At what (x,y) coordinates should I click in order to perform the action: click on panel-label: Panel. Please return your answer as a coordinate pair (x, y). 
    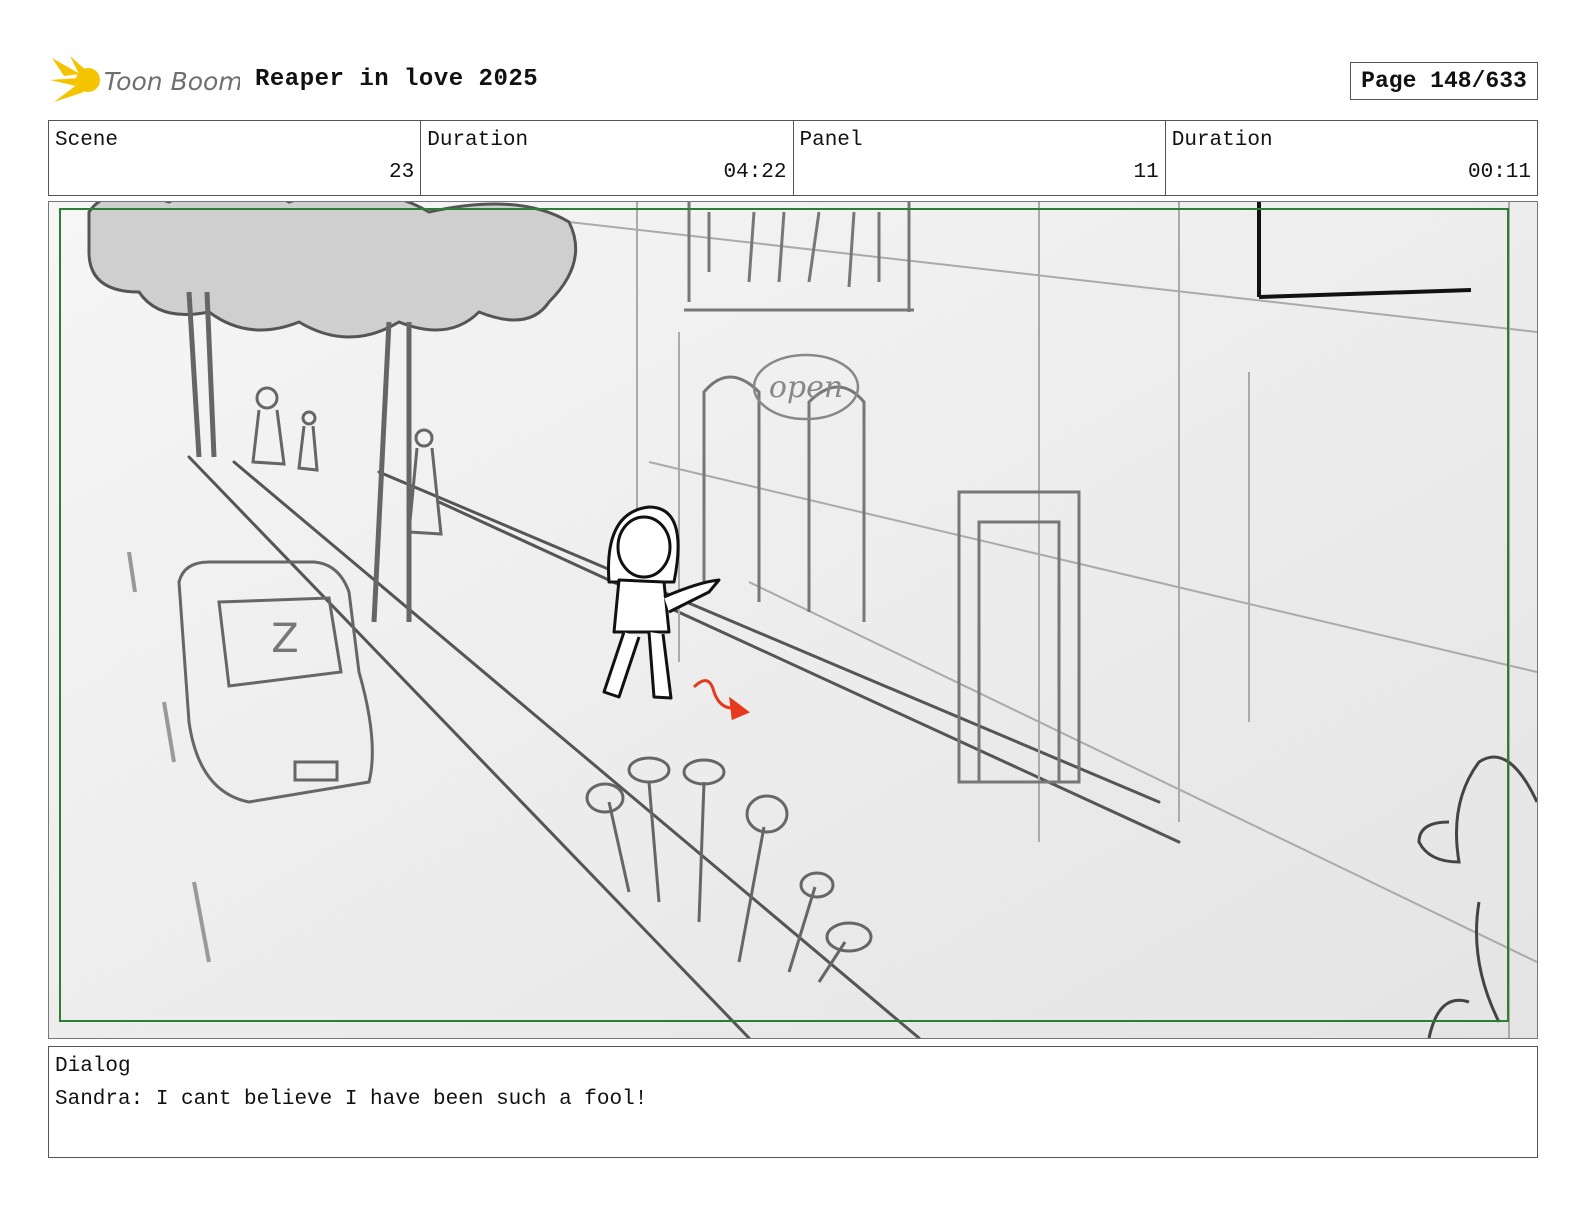
    Looking at the image, I should click on (831, 140).